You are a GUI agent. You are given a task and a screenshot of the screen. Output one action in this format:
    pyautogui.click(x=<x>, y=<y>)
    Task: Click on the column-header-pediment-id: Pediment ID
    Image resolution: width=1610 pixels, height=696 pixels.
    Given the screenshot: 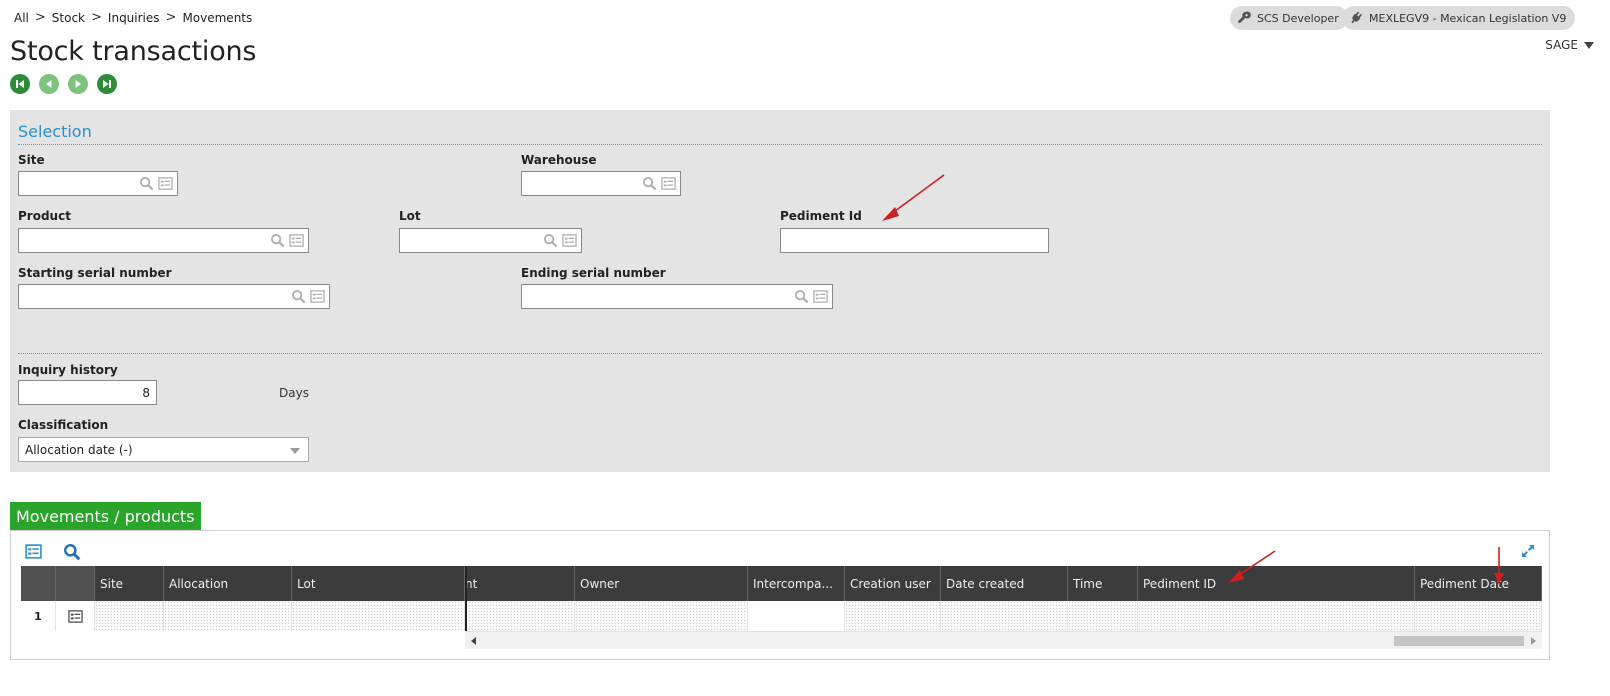 What is the action you would take?
    pyautogui.click(x=1276, y=583)
    